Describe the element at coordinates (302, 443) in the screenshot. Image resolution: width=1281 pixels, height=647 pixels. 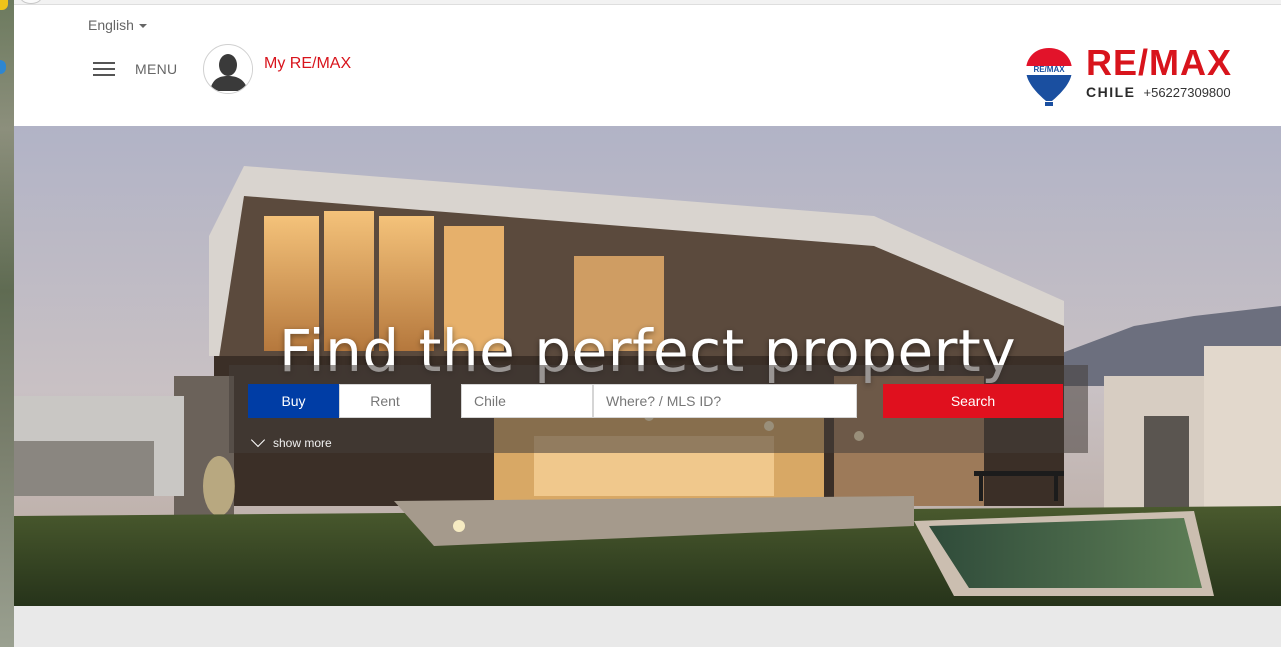
I see `show-more-label: show more` at that location.